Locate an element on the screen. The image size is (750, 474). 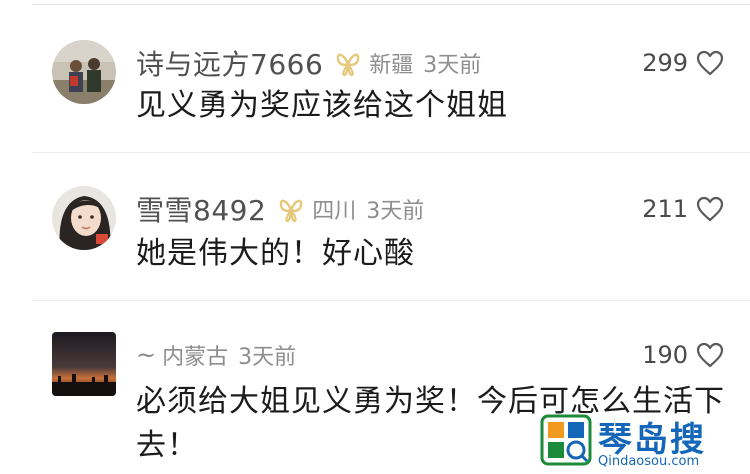
watermark-url: Qindaosou.com is located at coordinates (649, 461).